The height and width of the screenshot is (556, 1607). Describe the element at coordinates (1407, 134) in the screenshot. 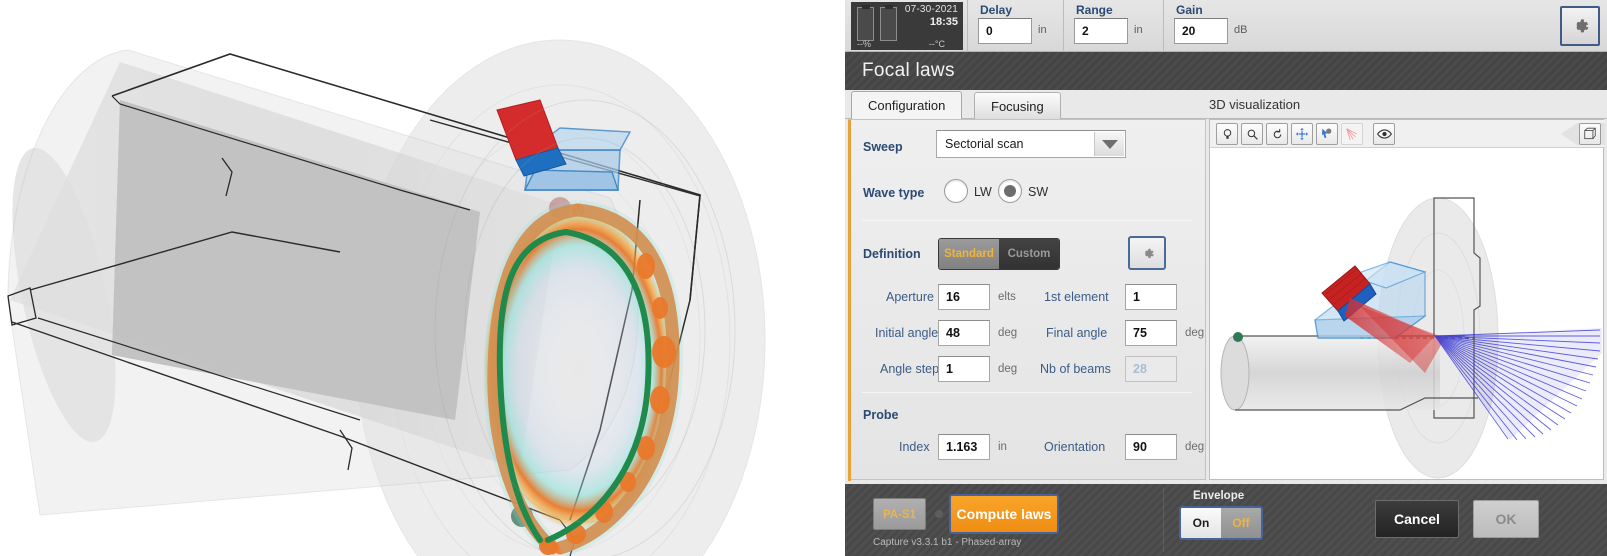

I see `visualization-toolbar` at that location.